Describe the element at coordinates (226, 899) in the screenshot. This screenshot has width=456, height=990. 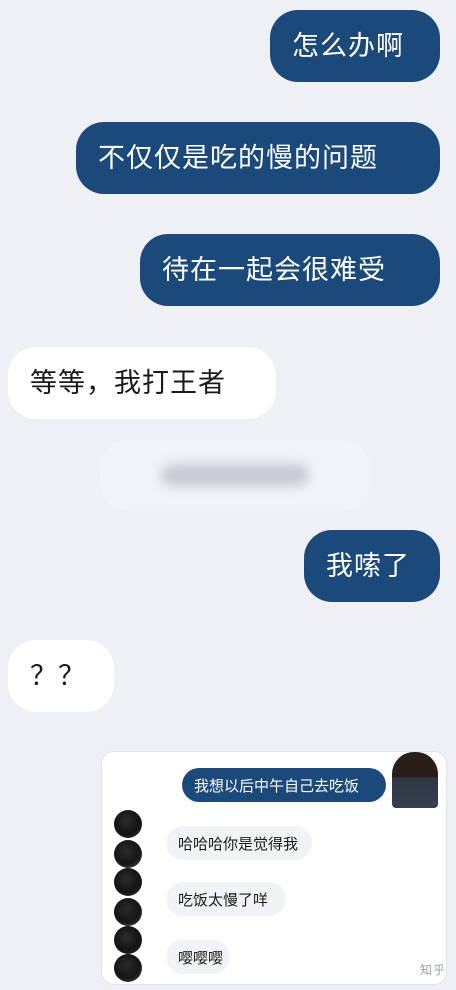
I see `inset-message-received: 吃饭太慢了咩` at that location.